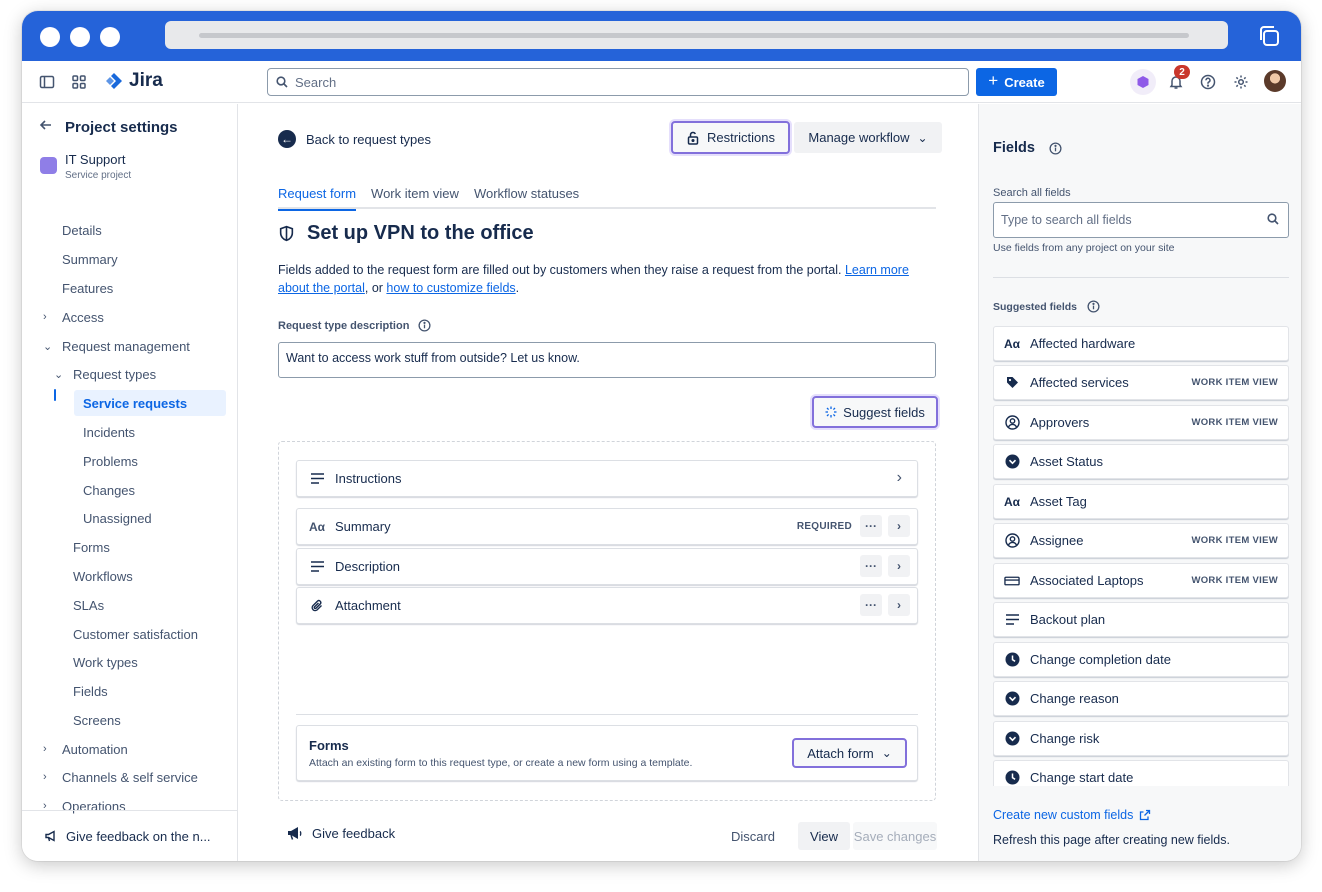 This screenshot has height=892, width=1322. What do you see at coordinates (1141, 220) in the screenshot?
I see `search-fields-input: Type to search all fields` at bounding box center [1141, 220].